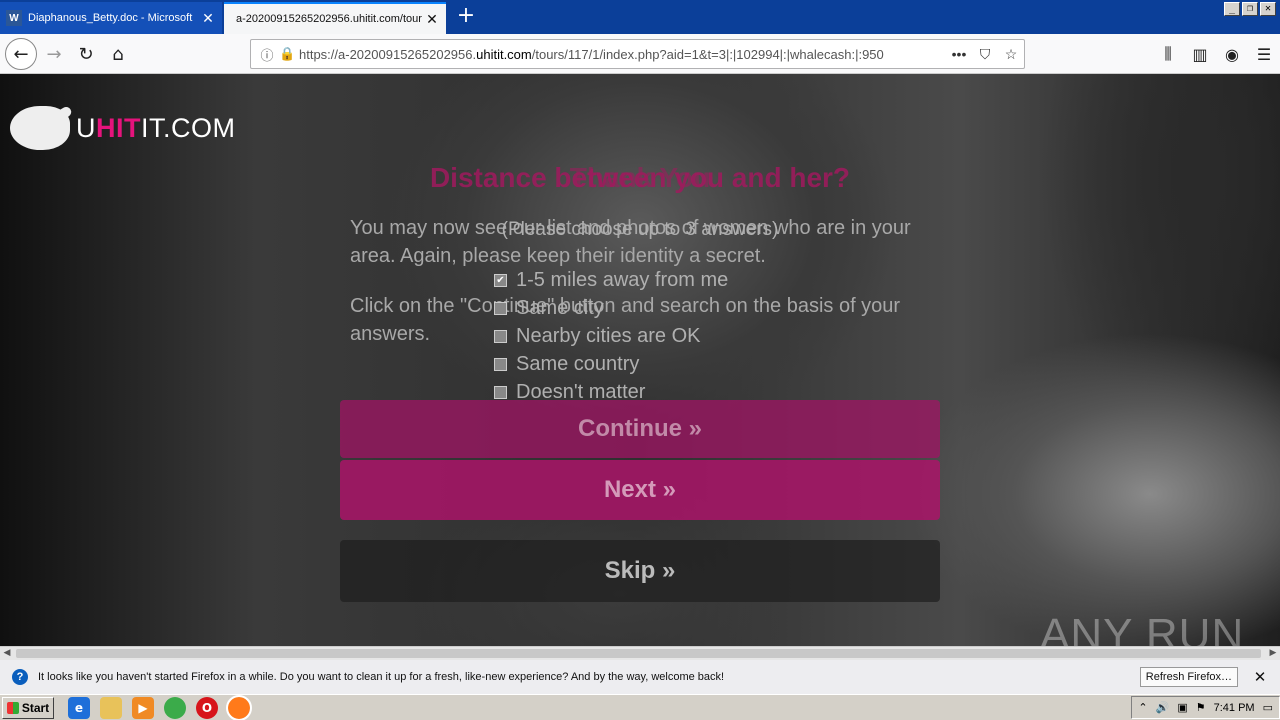 This screenshot has width=1280, height=720. I want to click on action-center-flag-icon: ⚑, so click(1201, 707).